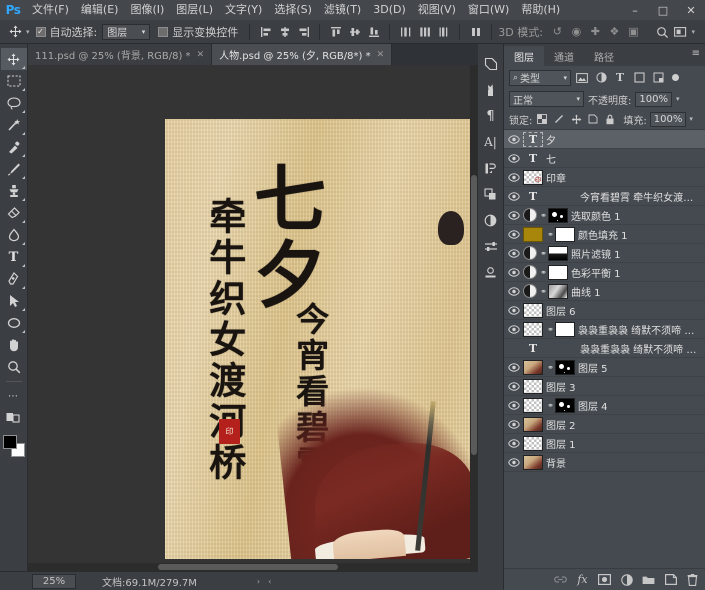 Image resolution: width=705 pixels, height=590 pixels. Describe the element at coordinates (14, 323) in the screenshot. I see `ellipse-tool` at that location.